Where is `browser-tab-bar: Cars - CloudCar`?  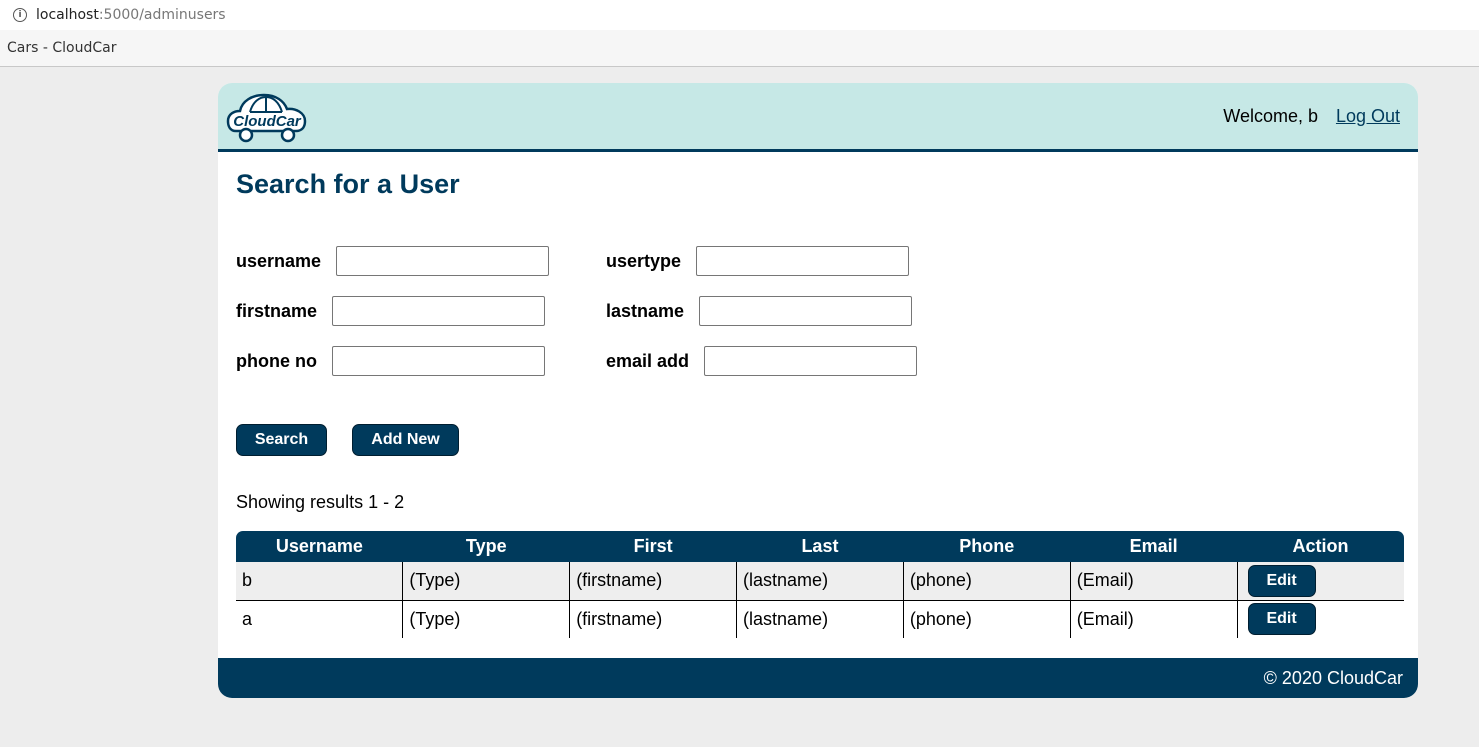 browser-tab-bar: Cars - CloudCar is located at coordinates (739, 48).